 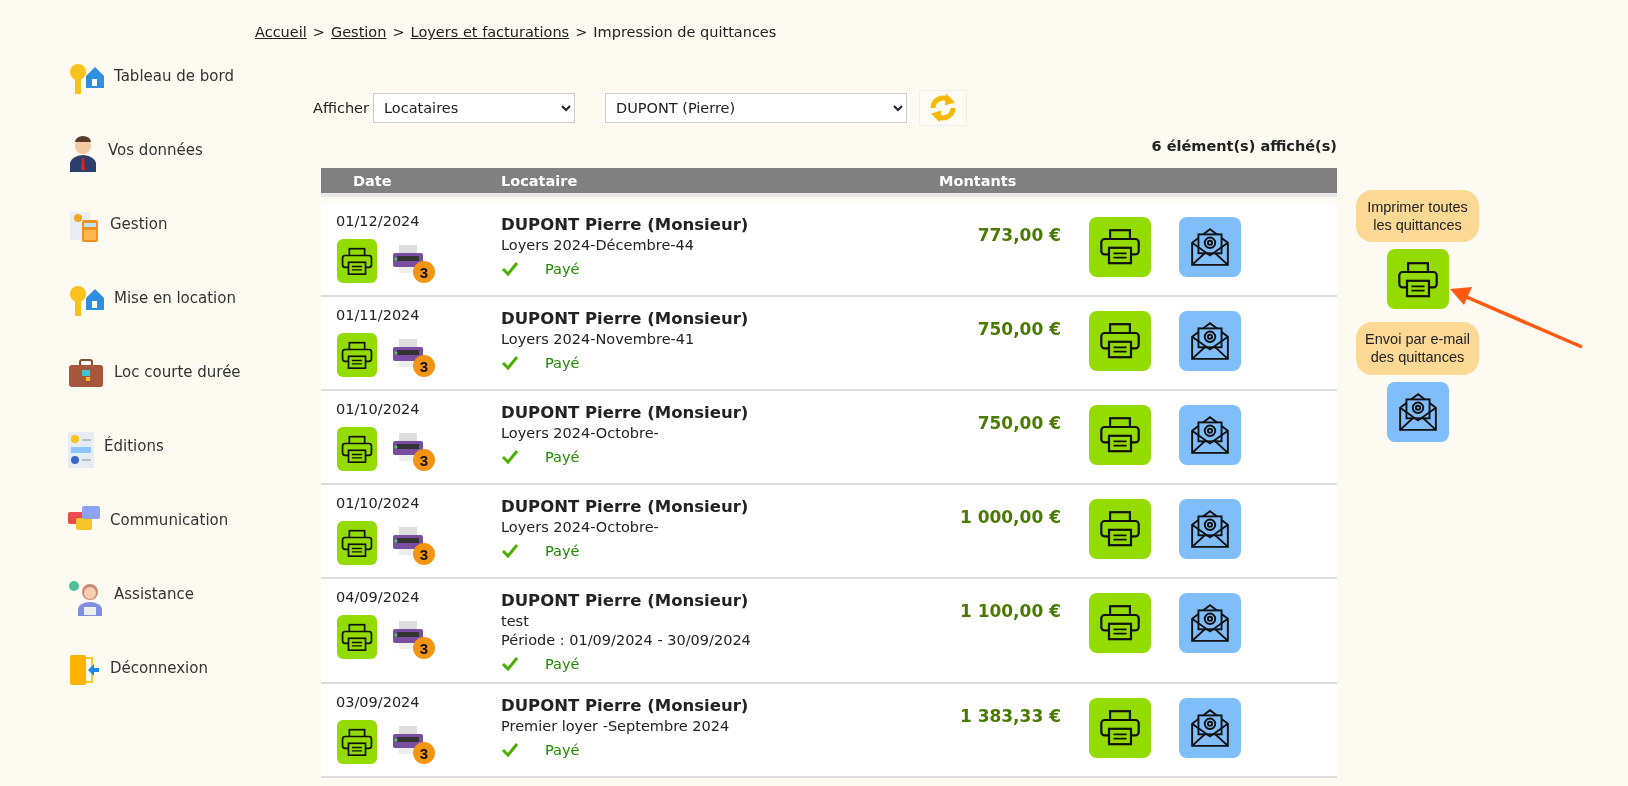 I want to click on amount-text: 773,00 €, so click(x=1019, y=236).